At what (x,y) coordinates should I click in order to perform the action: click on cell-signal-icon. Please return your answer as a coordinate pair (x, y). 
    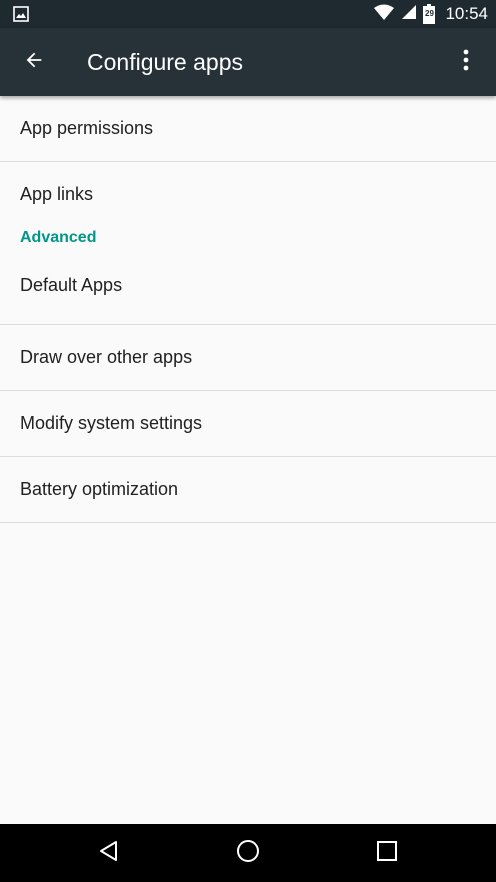
    Looking at the image, I should click on (409, 14).